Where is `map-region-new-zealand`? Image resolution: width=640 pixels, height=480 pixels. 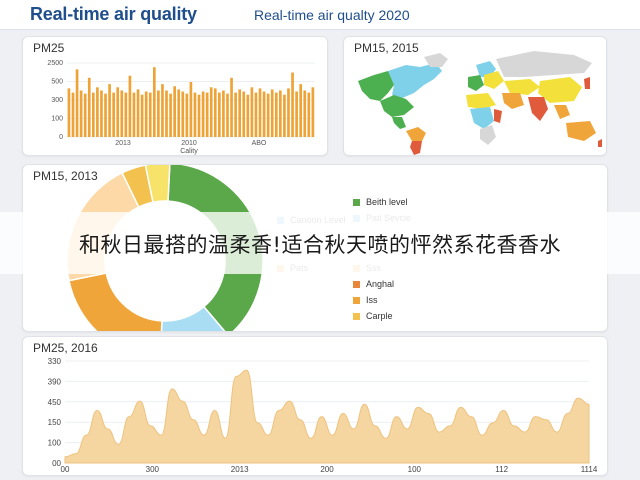
map-region-new-zealand is located at coordinates (600, 143).